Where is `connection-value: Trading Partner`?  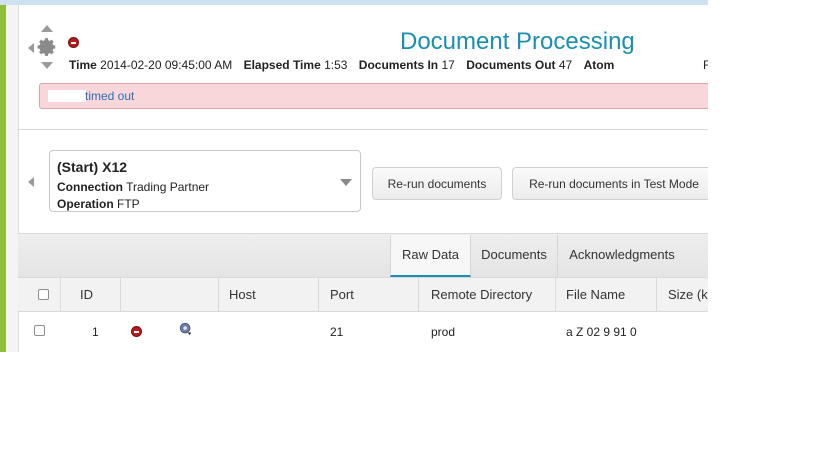
connection-value: Trading Partner is located at coordinates (168, 187).